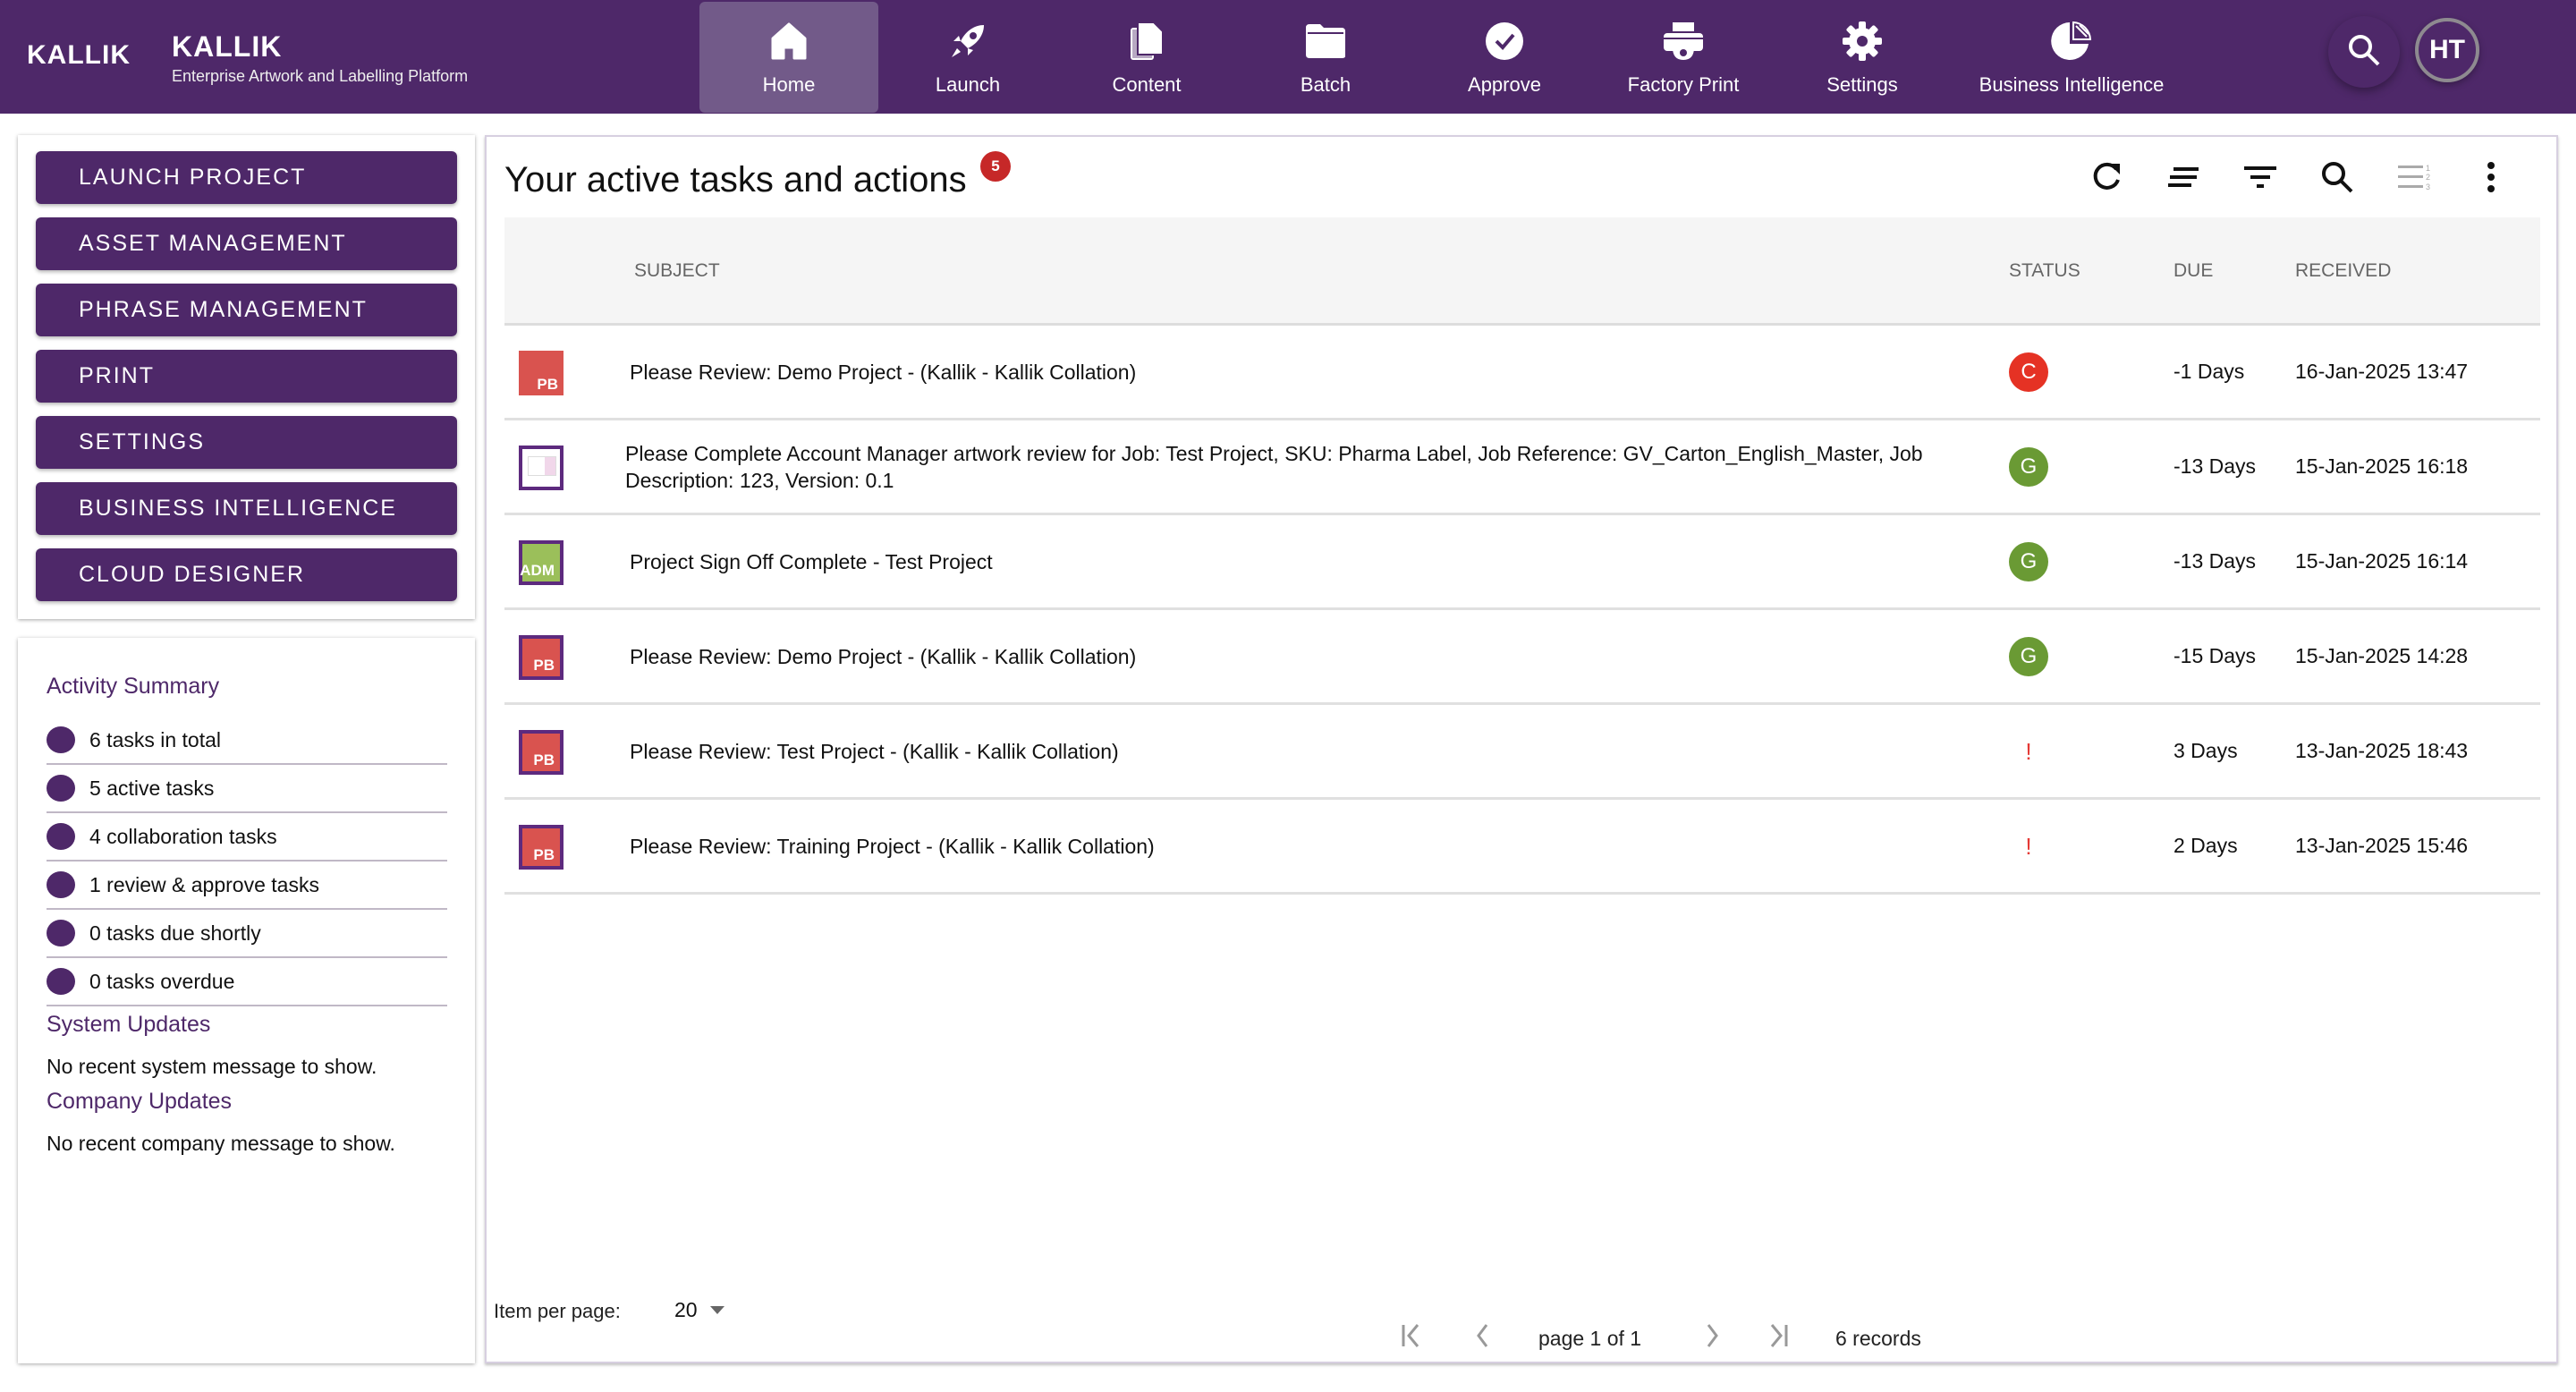  Describe the element at coordinates (1712, 1337) in the screenshot. I see `next-page-button` at that location.